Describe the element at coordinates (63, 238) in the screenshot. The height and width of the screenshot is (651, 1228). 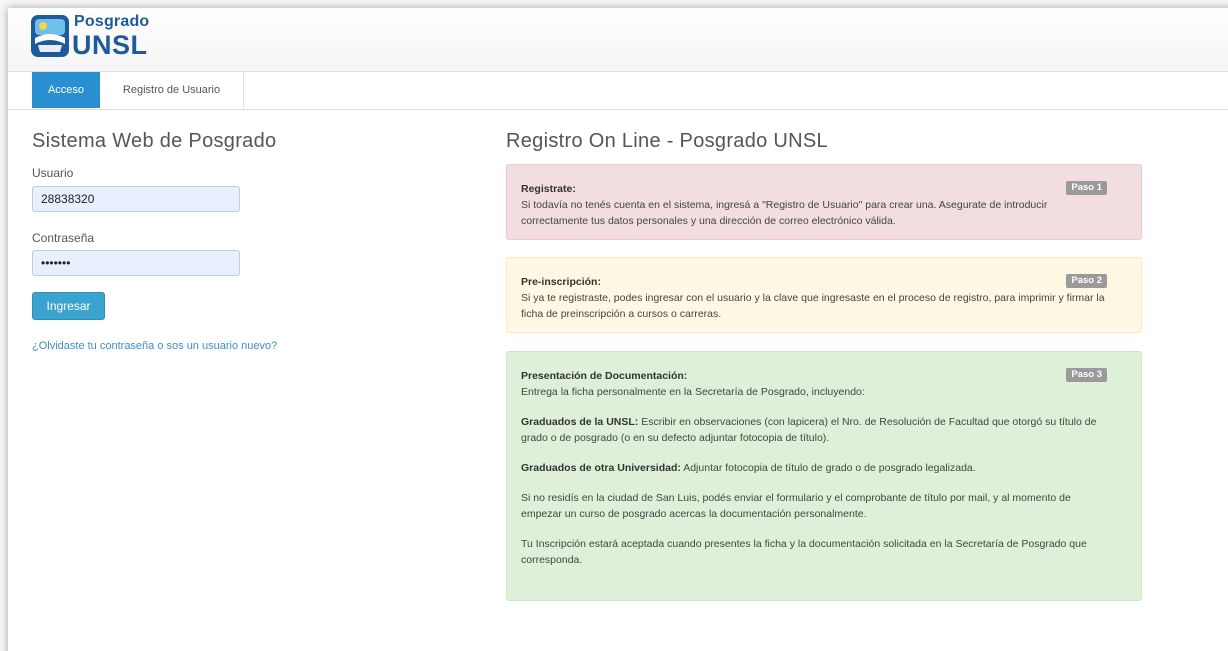
I see `password-label: Contraseña` at that location.